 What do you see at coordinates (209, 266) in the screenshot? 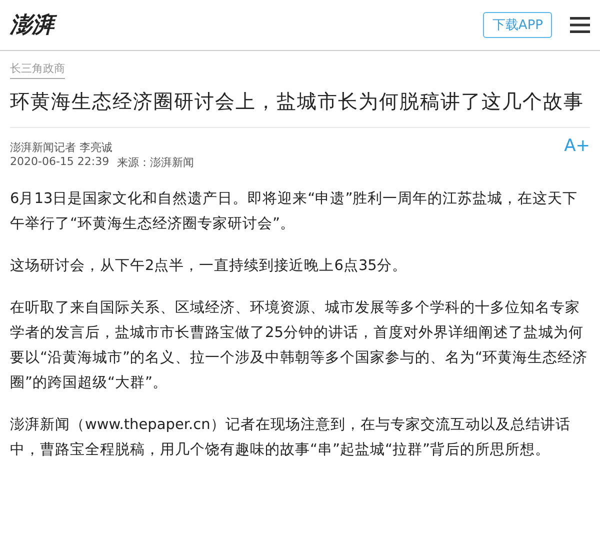
I see `article-paragraph: 这场研讨会，从下午2点半，一直持续到接近晚上6点35分。` at bounding box center [209, 266].